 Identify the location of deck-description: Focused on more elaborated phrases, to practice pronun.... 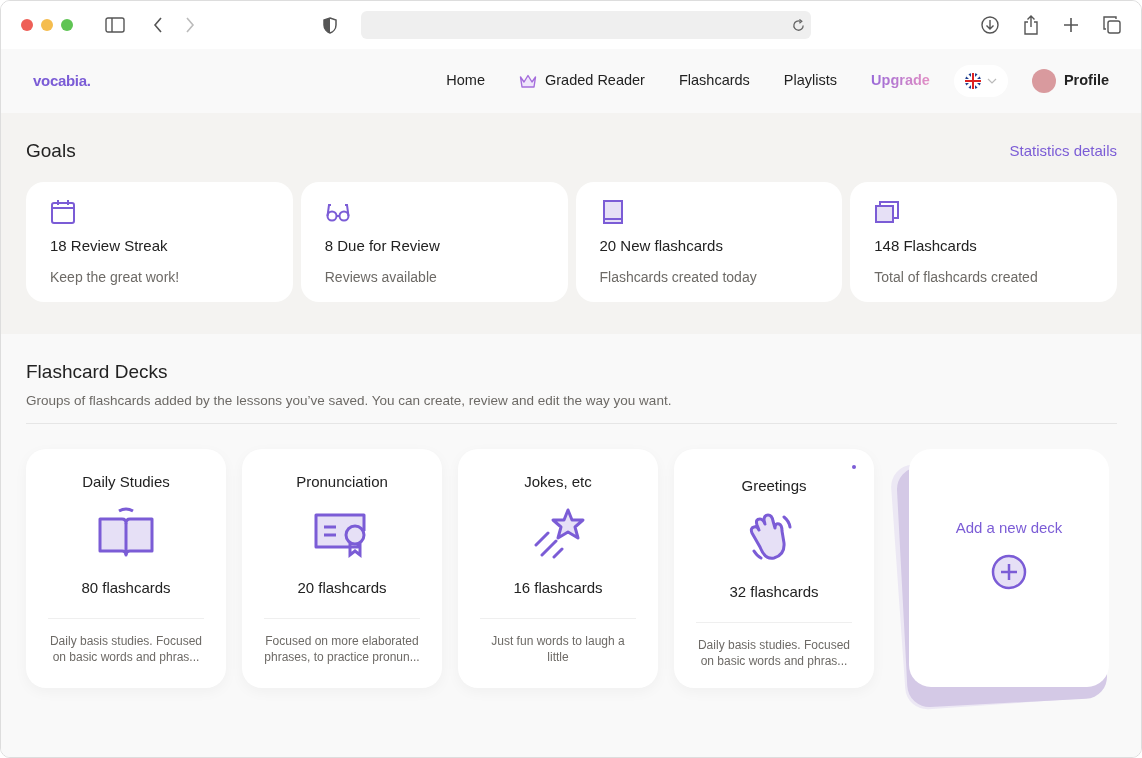
(342, 641).